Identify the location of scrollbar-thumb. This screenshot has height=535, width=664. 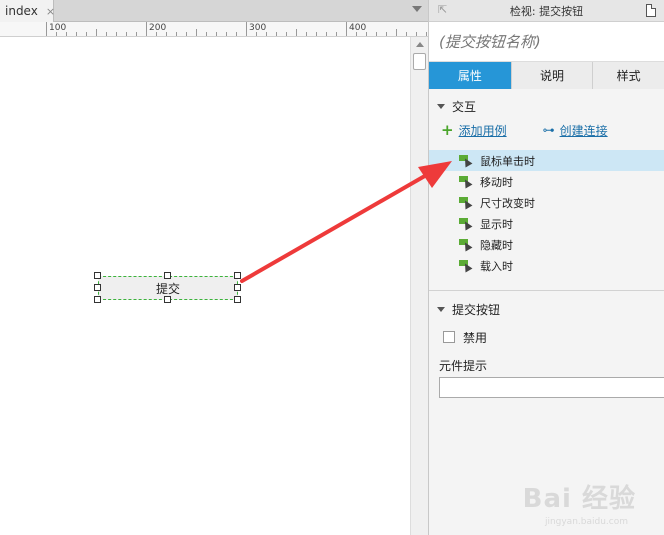
(419, 61).